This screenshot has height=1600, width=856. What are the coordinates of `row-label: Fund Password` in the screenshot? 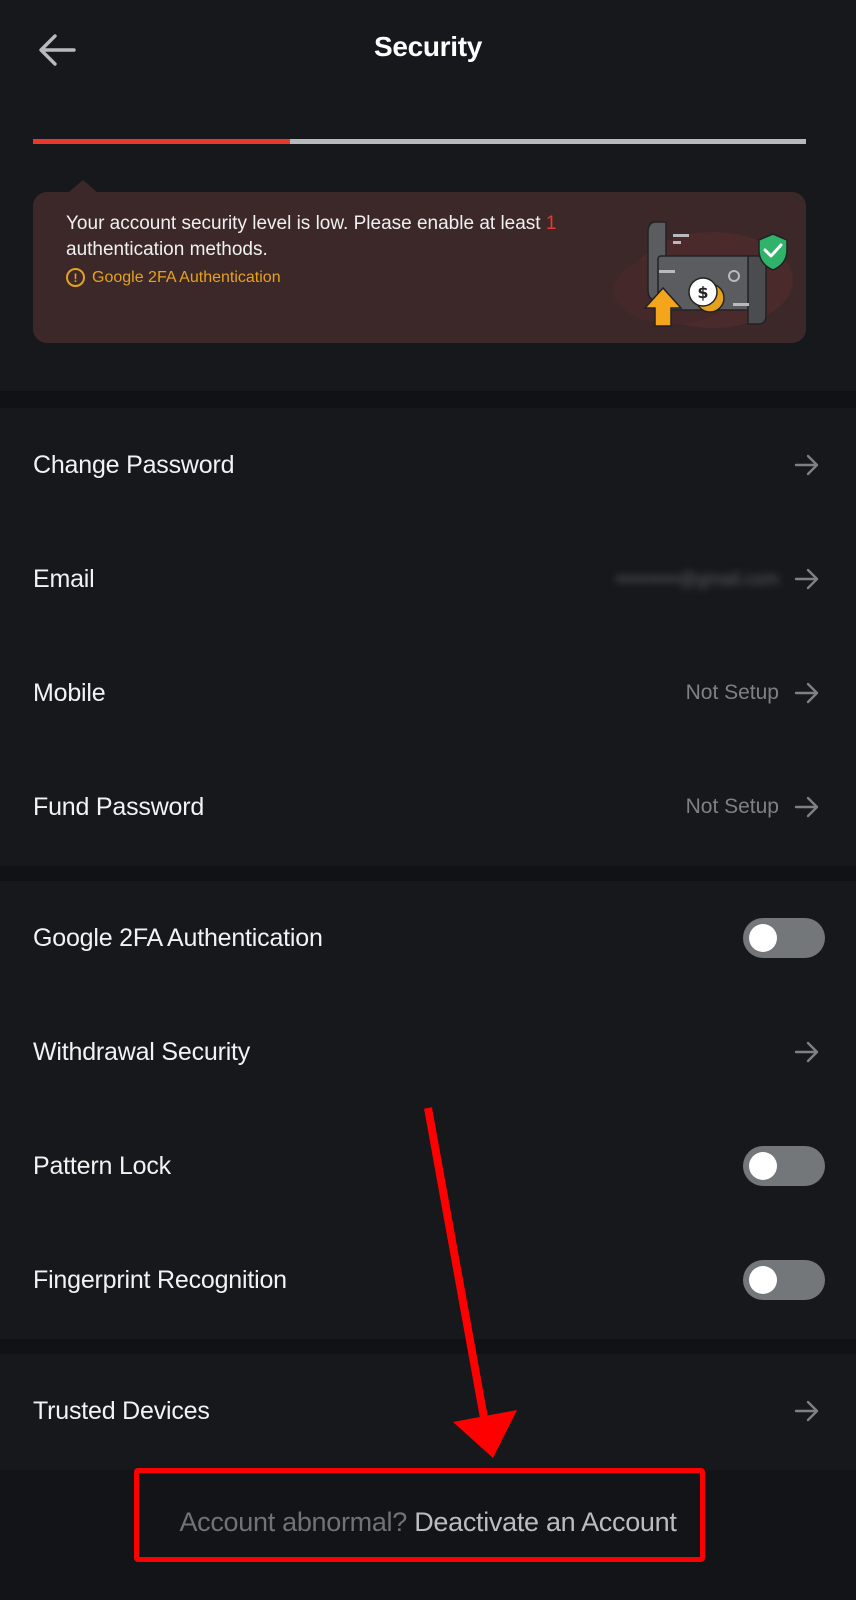 It's located at (119, 806).